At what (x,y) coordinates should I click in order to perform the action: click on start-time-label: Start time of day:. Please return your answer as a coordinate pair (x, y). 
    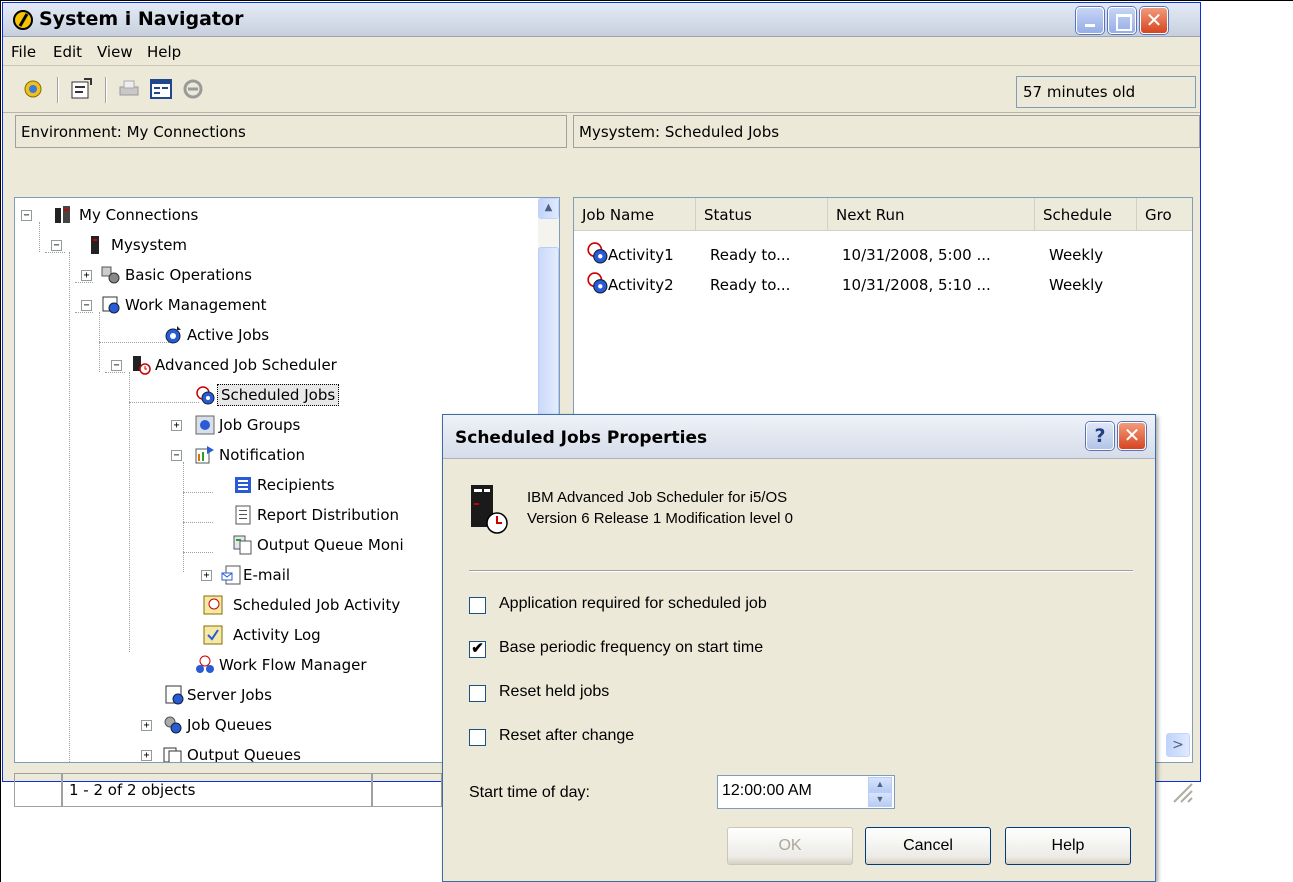
    Looking at the image, I should click on (529, 792).